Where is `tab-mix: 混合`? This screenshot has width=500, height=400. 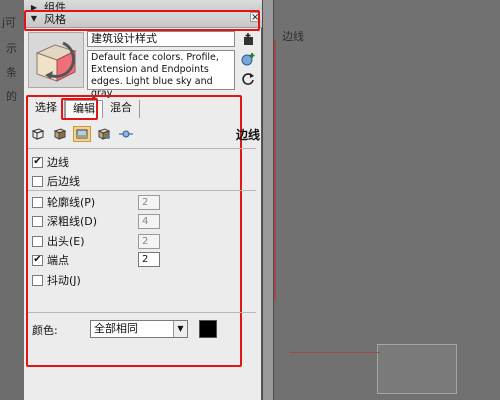 tab-mix: 混合 is located at coordinates (121, 109).